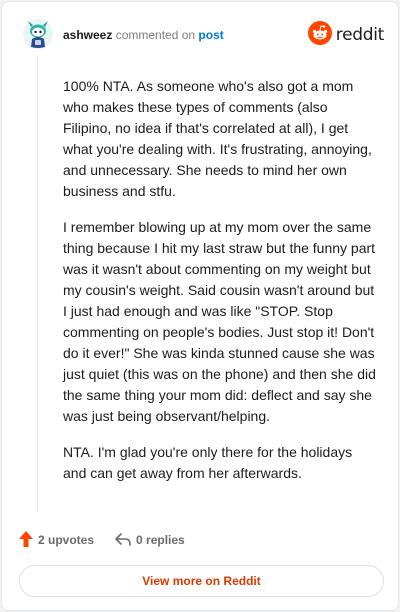 This screenshot has width=400, height=612. Describe the element at coordinates (360, 35) in the screenshot. I see `reddit-wordmark: reddit` at that location.